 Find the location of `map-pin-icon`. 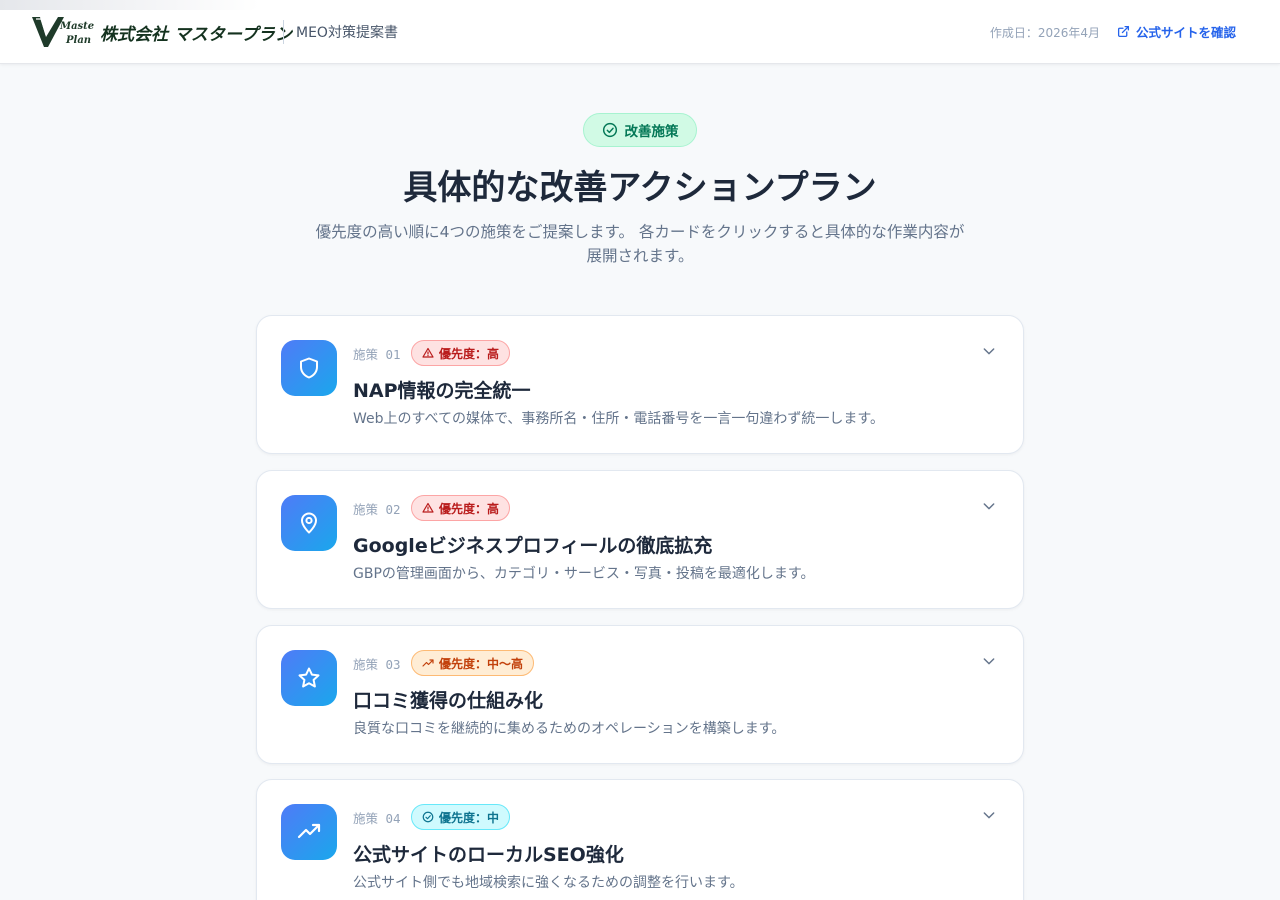

map-pin-icon is located at coordinates (309, 523).